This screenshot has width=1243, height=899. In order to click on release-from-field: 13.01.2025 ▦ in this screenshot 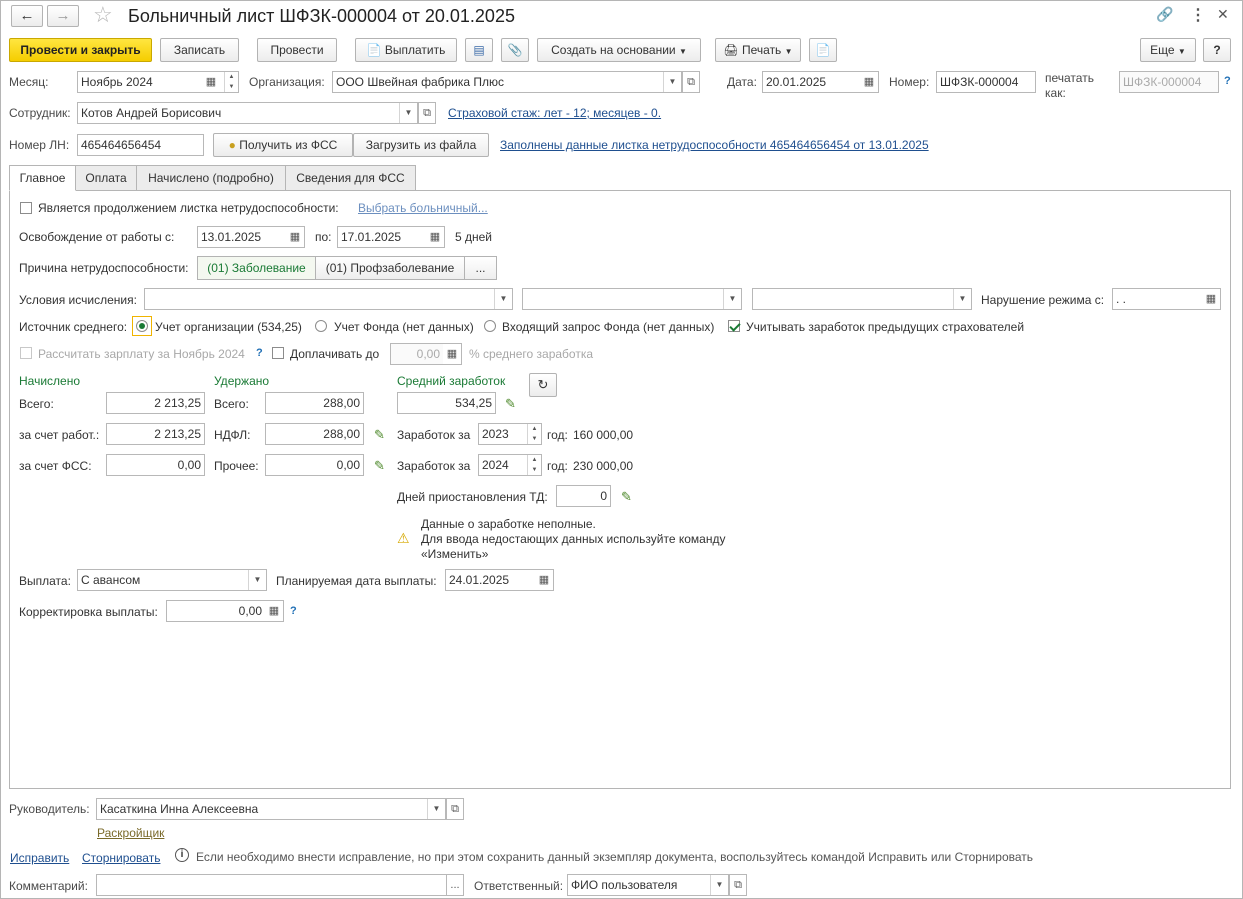, I will do `click(251, 237)`.